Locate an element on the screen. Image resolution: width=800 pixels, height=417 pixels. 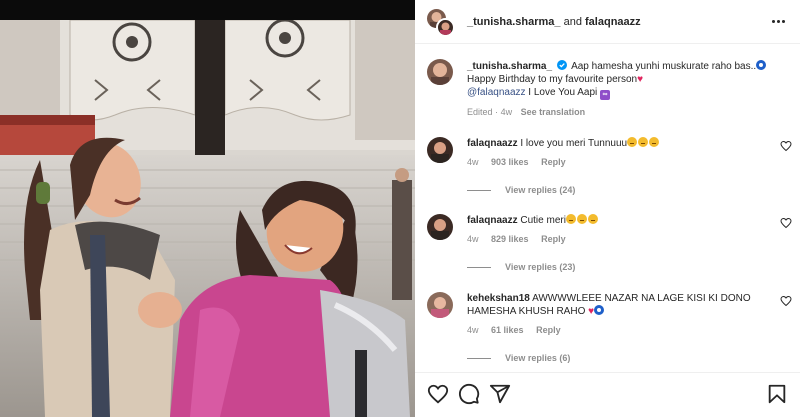
post-header: _tunisha.sharma_ and falaqnaazz is located at coordinates (607, 22).